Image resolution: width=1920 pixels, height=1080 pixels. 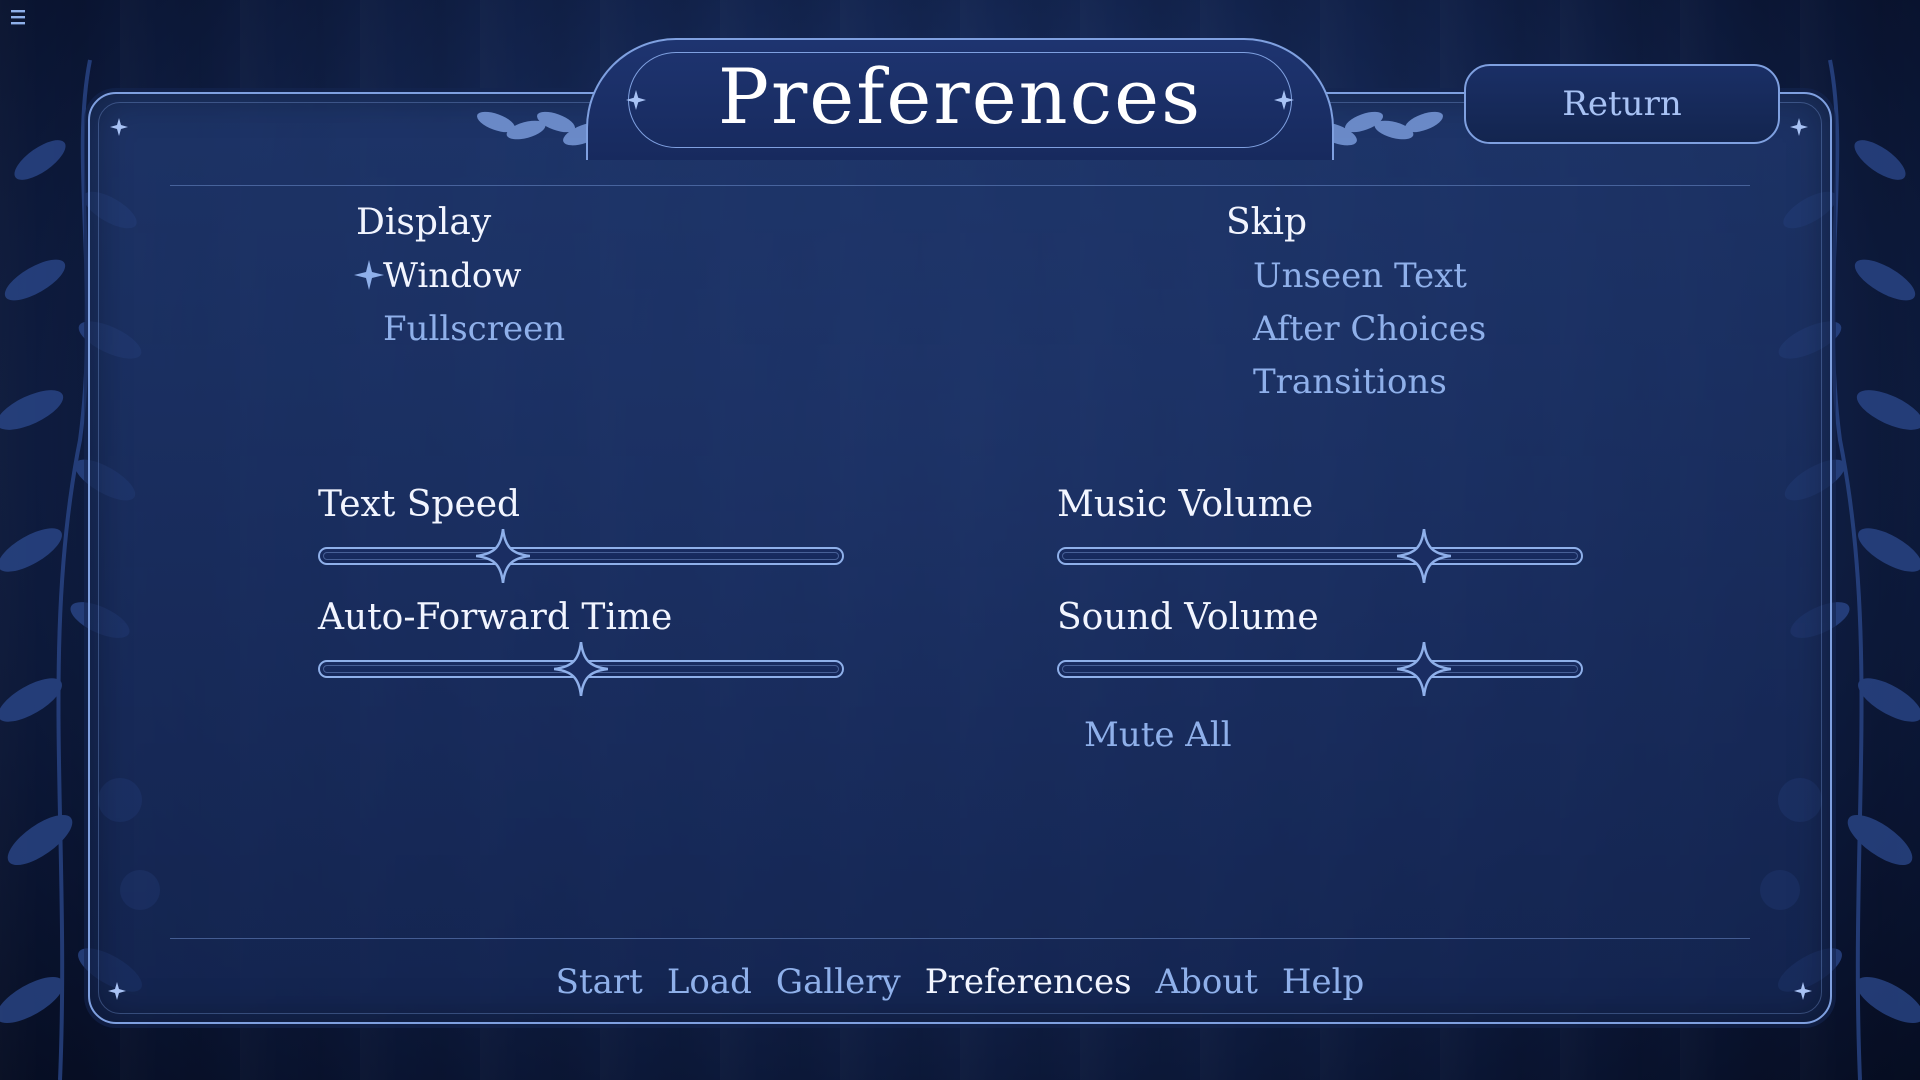 I want to click on sound-volume-slider, so click(x=1320, y=669).